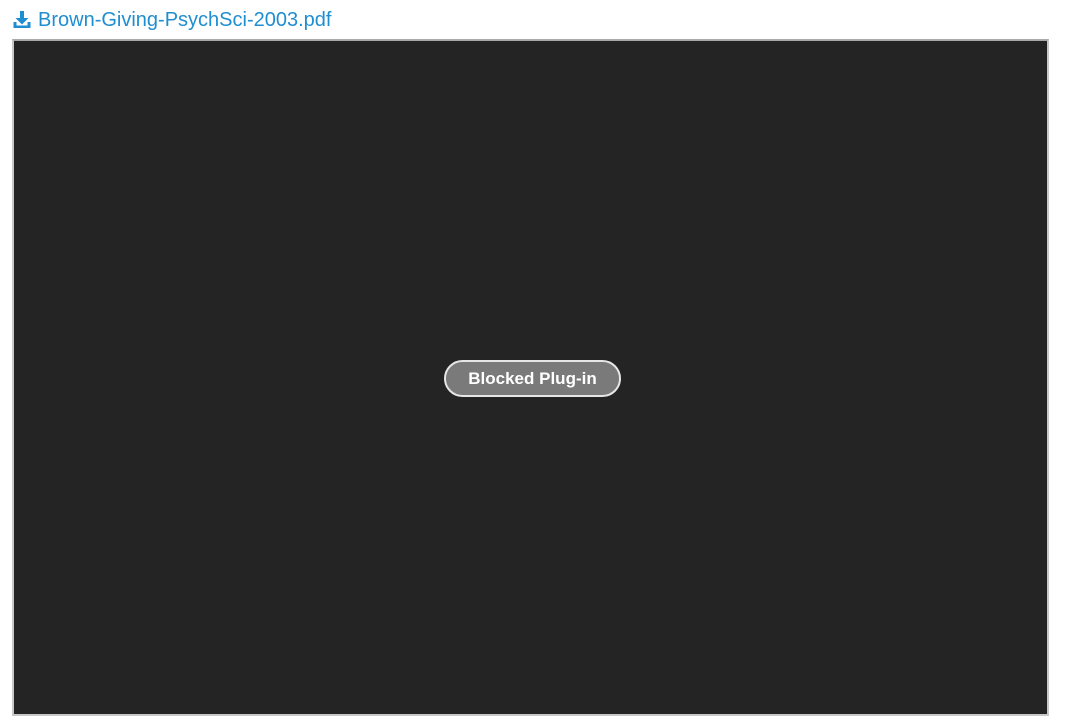 The height and width of the screenshot is (728, 1066). I want to click on download-link: Brown-Giving-PsychSci-2003.pdf, so click(171, 20).